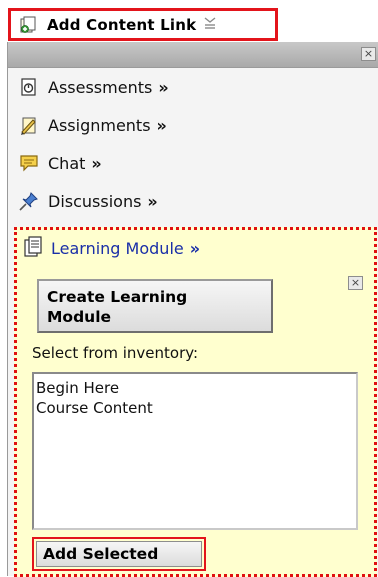 The height and width of the screenshot is (577, 378). What do you see at coordinates (122, 24) in the screenshot?
I see `header-title: Add Content Link` at bounding box center [122, 24].